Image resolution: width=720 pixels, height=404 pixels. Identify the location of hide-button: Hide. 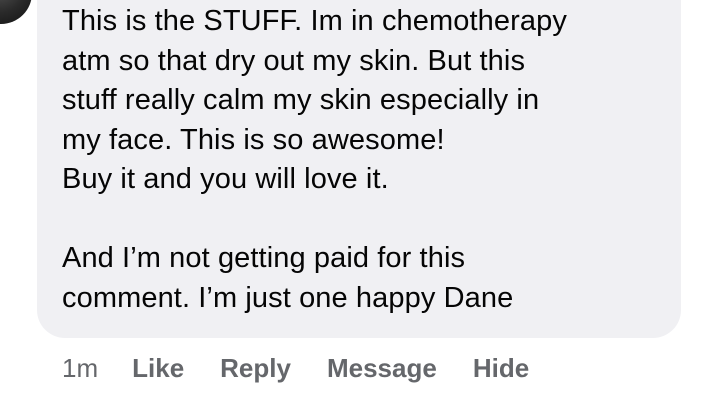
(501, 368).